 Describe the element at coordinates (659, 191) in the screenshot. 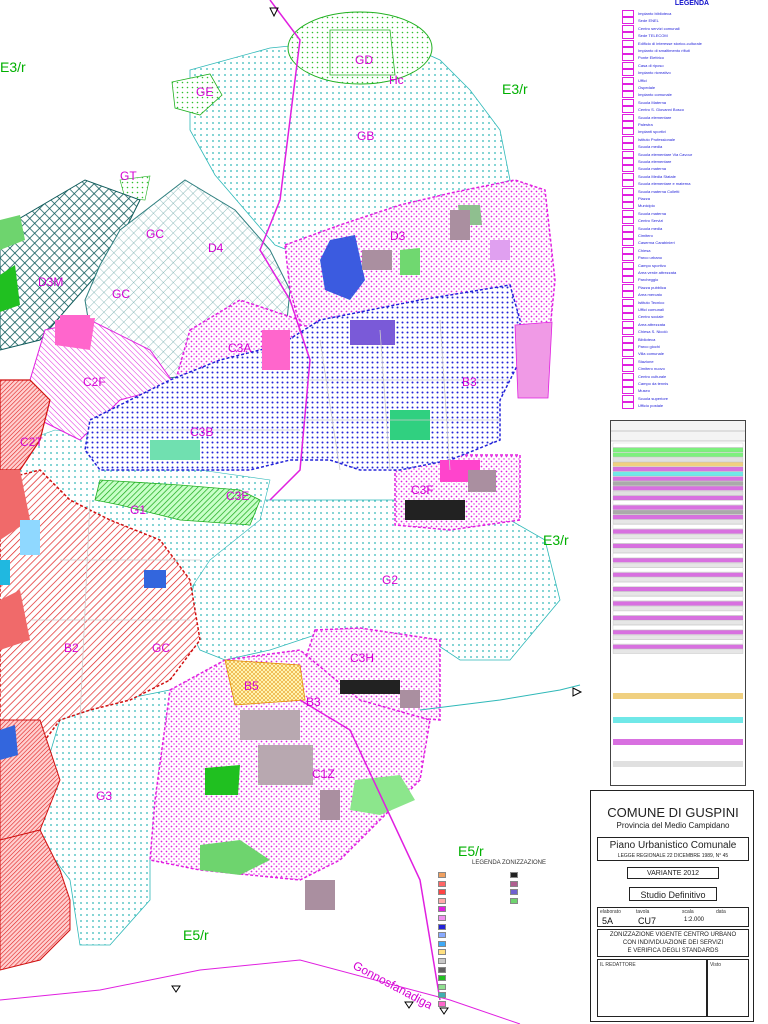

I see `legend-item-label: Scuola materna Colletti` at that location.